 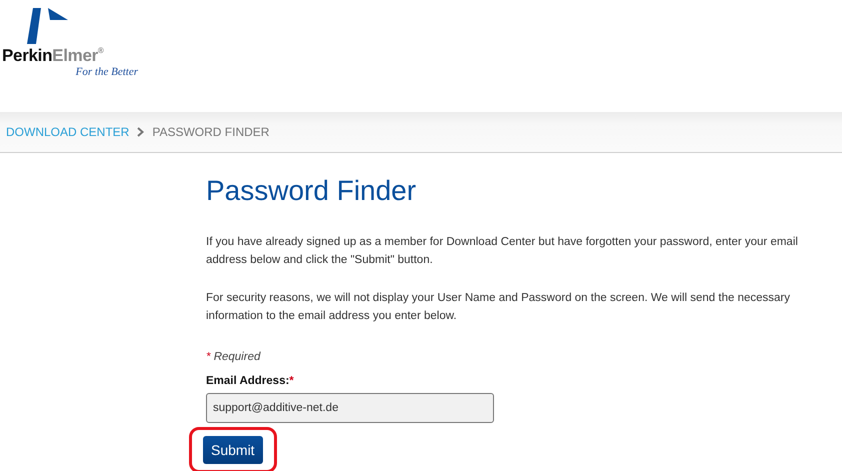 I want to click on perkinelmer-logo: PerkinElmer® For the Better, so click(x=72, y=43).